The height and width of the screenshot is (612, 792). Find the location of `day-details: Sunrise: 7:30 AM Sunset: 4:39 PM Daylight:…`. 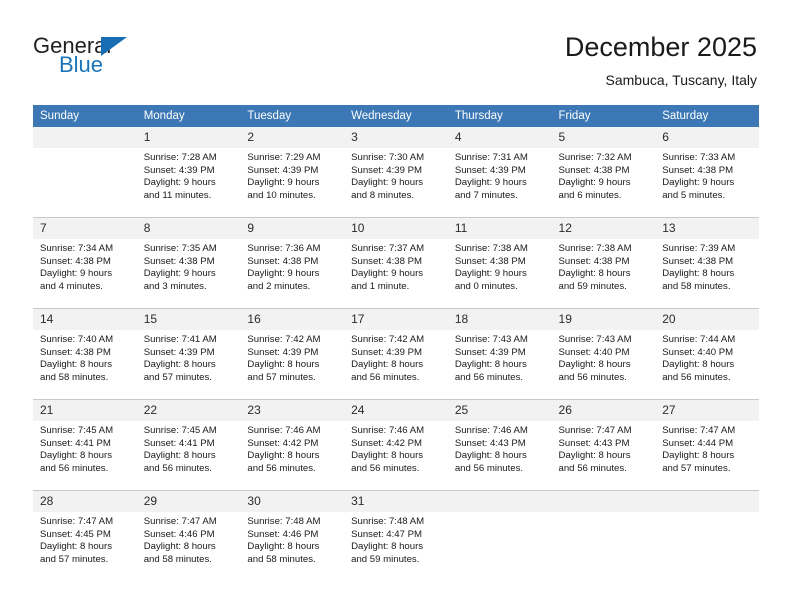

day-details: Sunrise: 7:30 AM Sunset: 4:39 PM Daylight:… is located at coordinates (396, 175).